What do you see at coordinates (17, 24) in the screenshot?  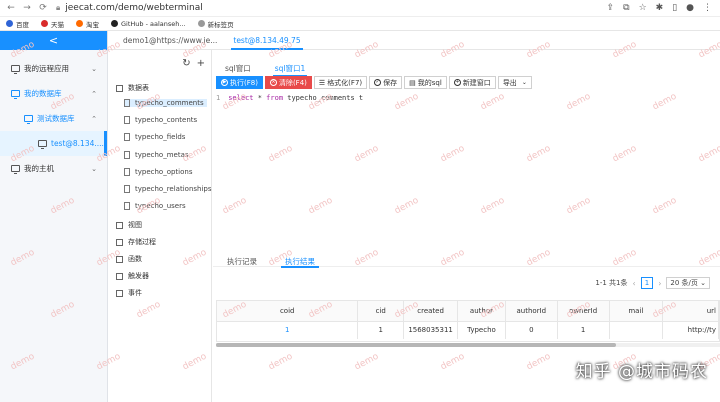 I see `bookmark-baidu: 百度` at bounding box center [17, 24].